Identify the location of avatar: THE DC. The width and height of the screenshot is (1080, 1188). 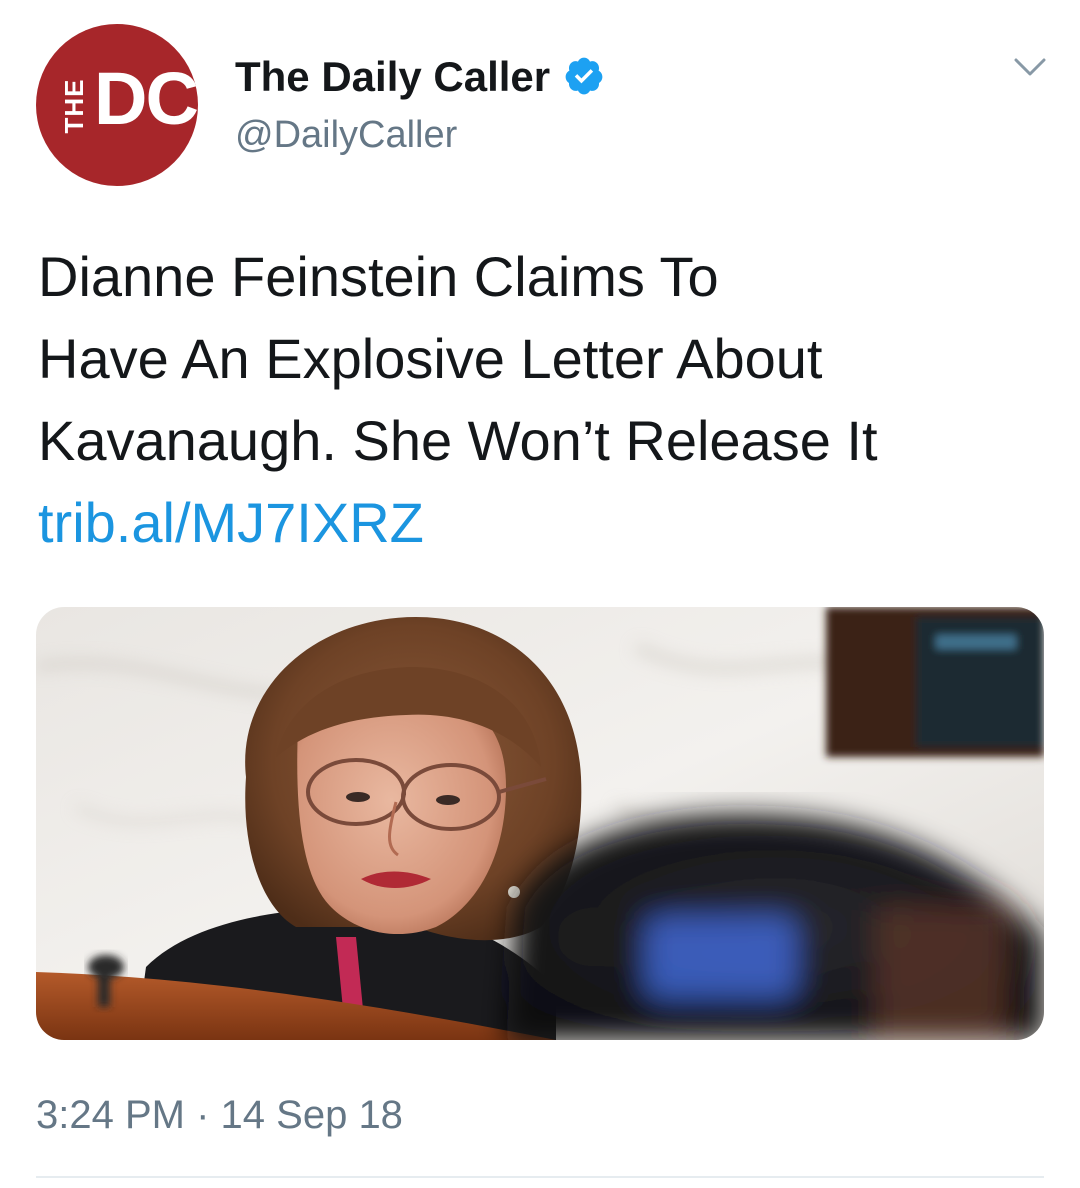
(117, 105).